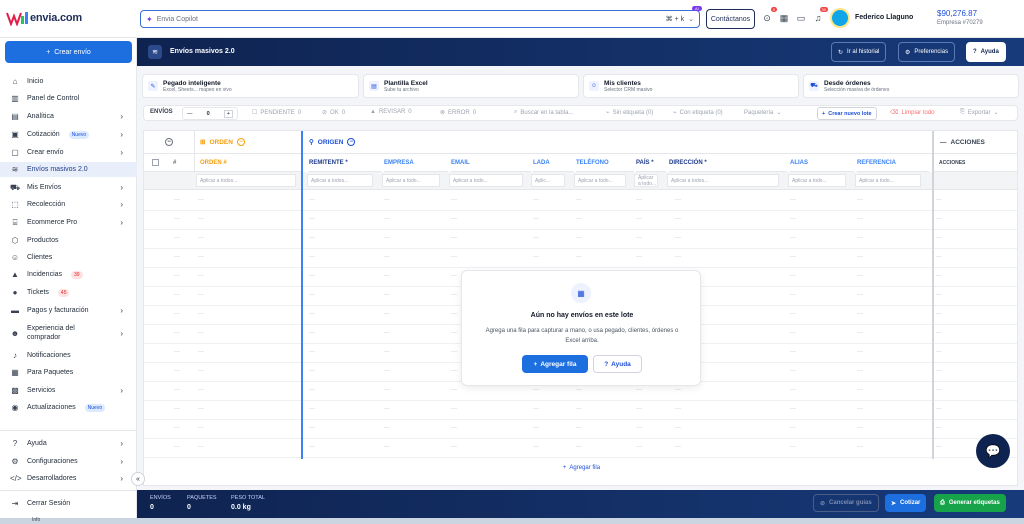 The height and width of the screenshot is (524, 1024). I want to click on bell-icon: ♫ 30, so click(820, 15).